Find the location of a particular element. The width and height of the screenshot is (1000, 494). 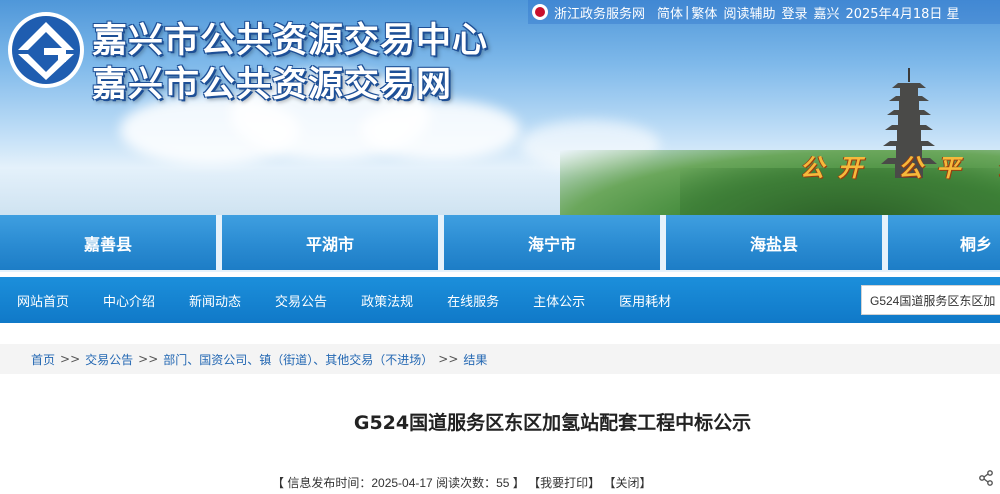

top-utility-bar: 浙江政务服务网 简体 | 繁体 阅读辅助 登录 嘉兴 2025年4月18日 星 is located at coordinates (764, 12).